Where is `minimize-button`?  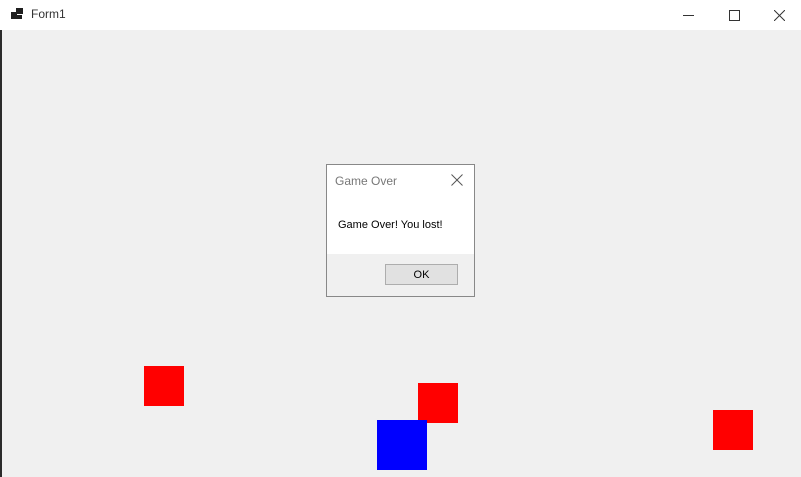 minimize-button is located at coordinates (688, 15).